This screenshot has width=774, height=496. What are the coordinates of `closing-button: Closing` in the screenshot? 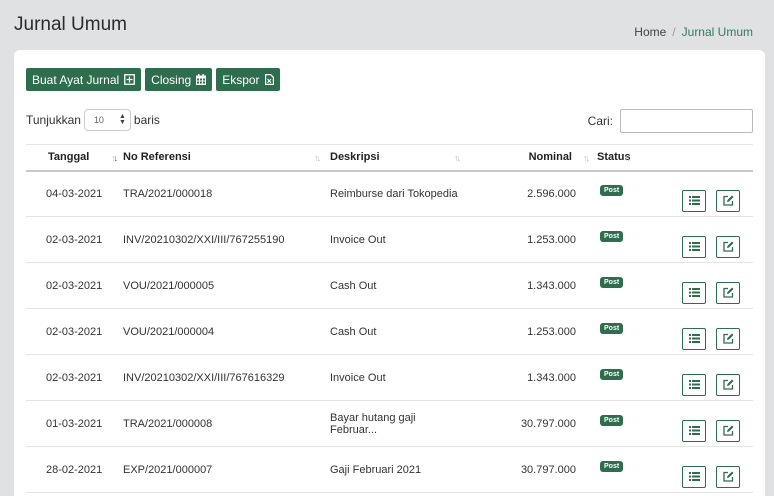 It's located at (179, 79).